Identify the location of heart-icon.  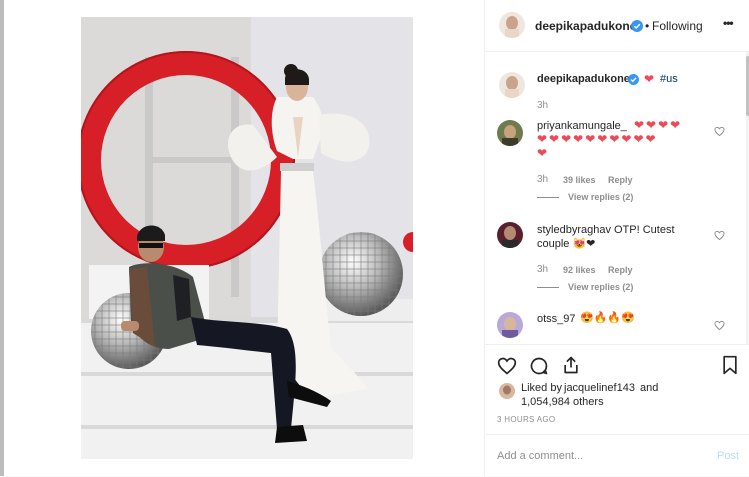
(507, 366).